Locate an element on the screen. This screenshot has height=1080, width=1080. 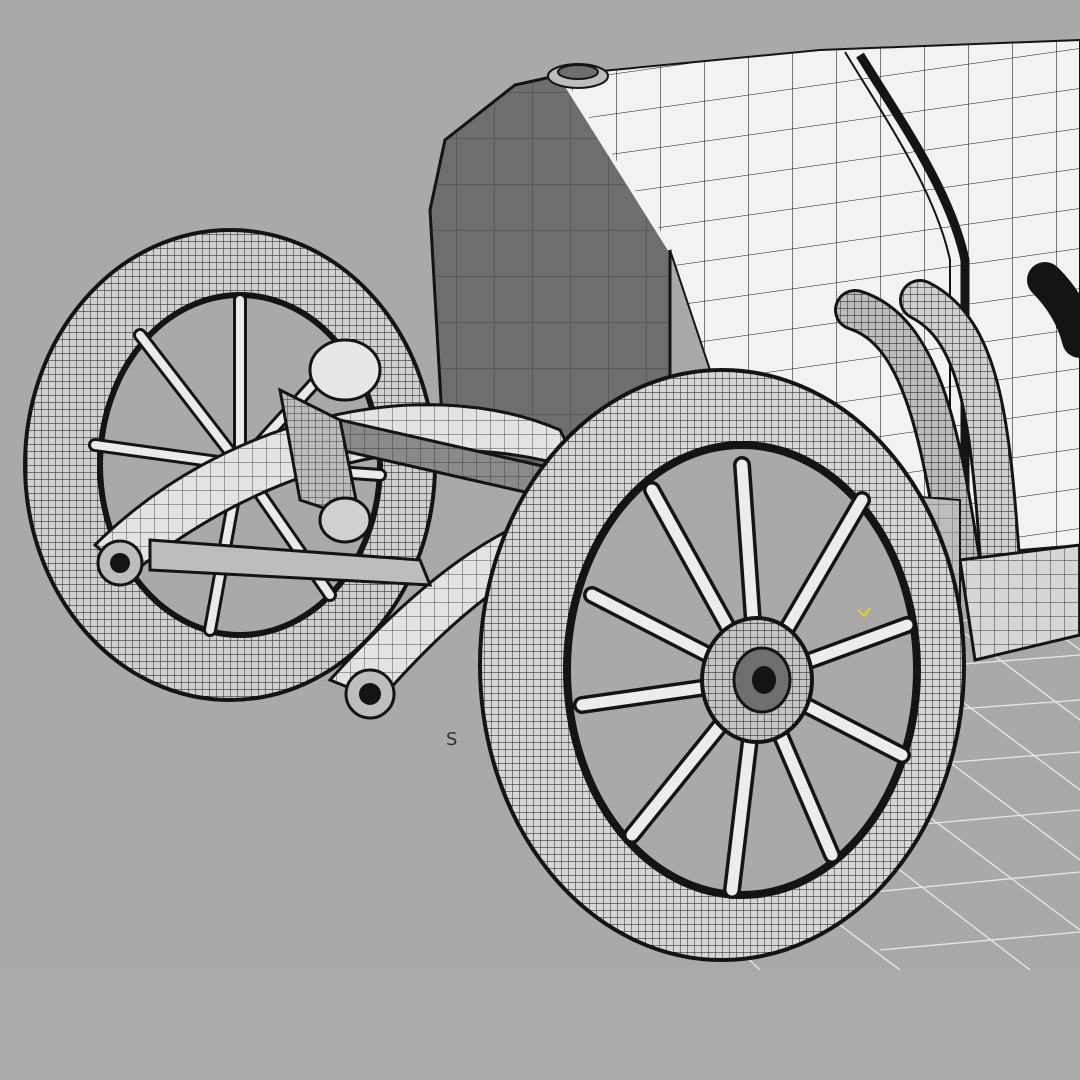
wheel-hub is located at coordinates (757, 680).